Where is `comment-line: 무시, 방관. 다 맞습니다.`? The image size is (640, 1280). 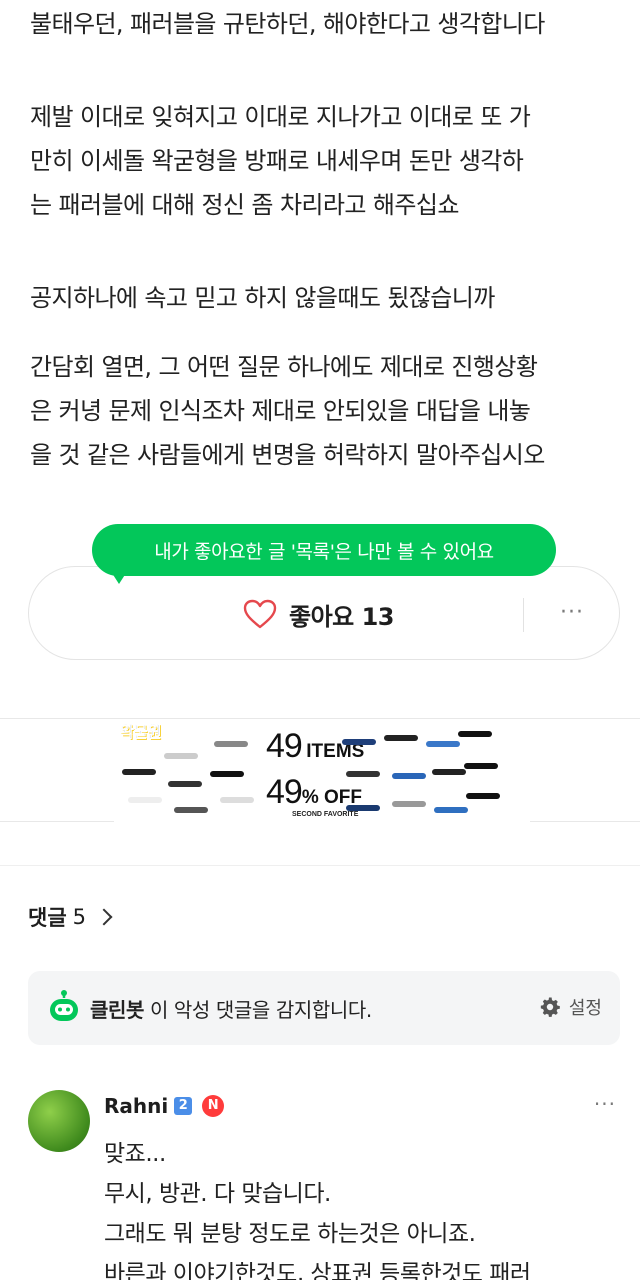
comment-line: 무시, 방관. 다 맞습니다. is located at coordinates (217, 1194).